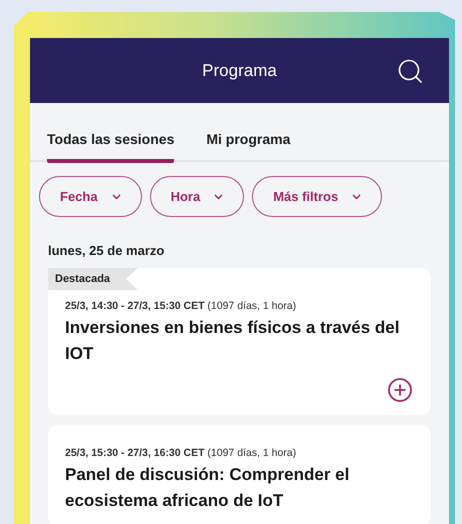  I want to click on add-button, so click(400, 390).